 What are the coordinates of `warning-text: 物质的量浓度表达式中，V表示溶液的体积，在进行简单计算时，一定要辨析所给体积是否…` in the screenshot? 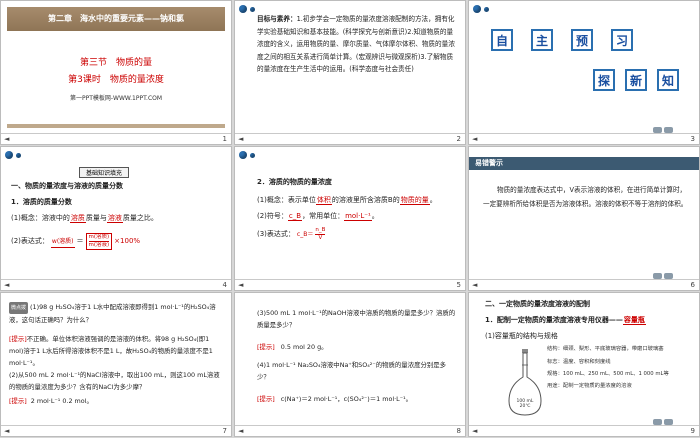 It's located at (585, 197).